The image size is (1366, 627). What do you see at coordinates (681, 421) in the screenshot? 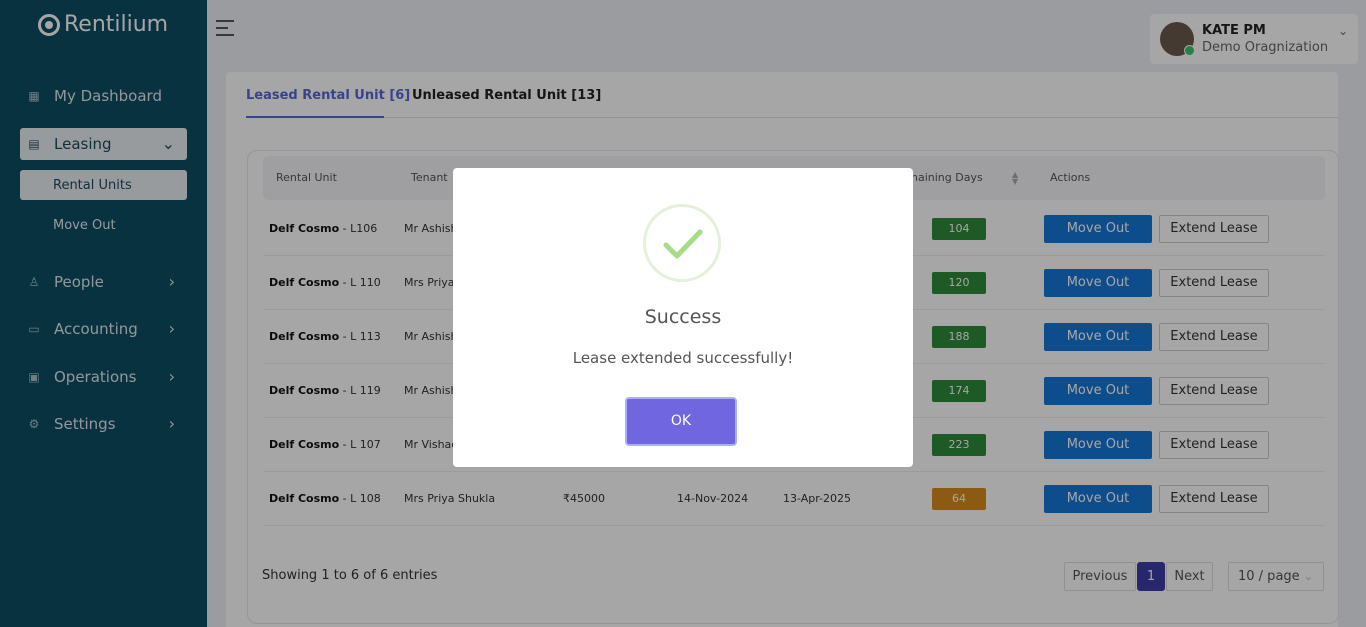
I see `ok-button: OK` at bounding box center [681, 421].